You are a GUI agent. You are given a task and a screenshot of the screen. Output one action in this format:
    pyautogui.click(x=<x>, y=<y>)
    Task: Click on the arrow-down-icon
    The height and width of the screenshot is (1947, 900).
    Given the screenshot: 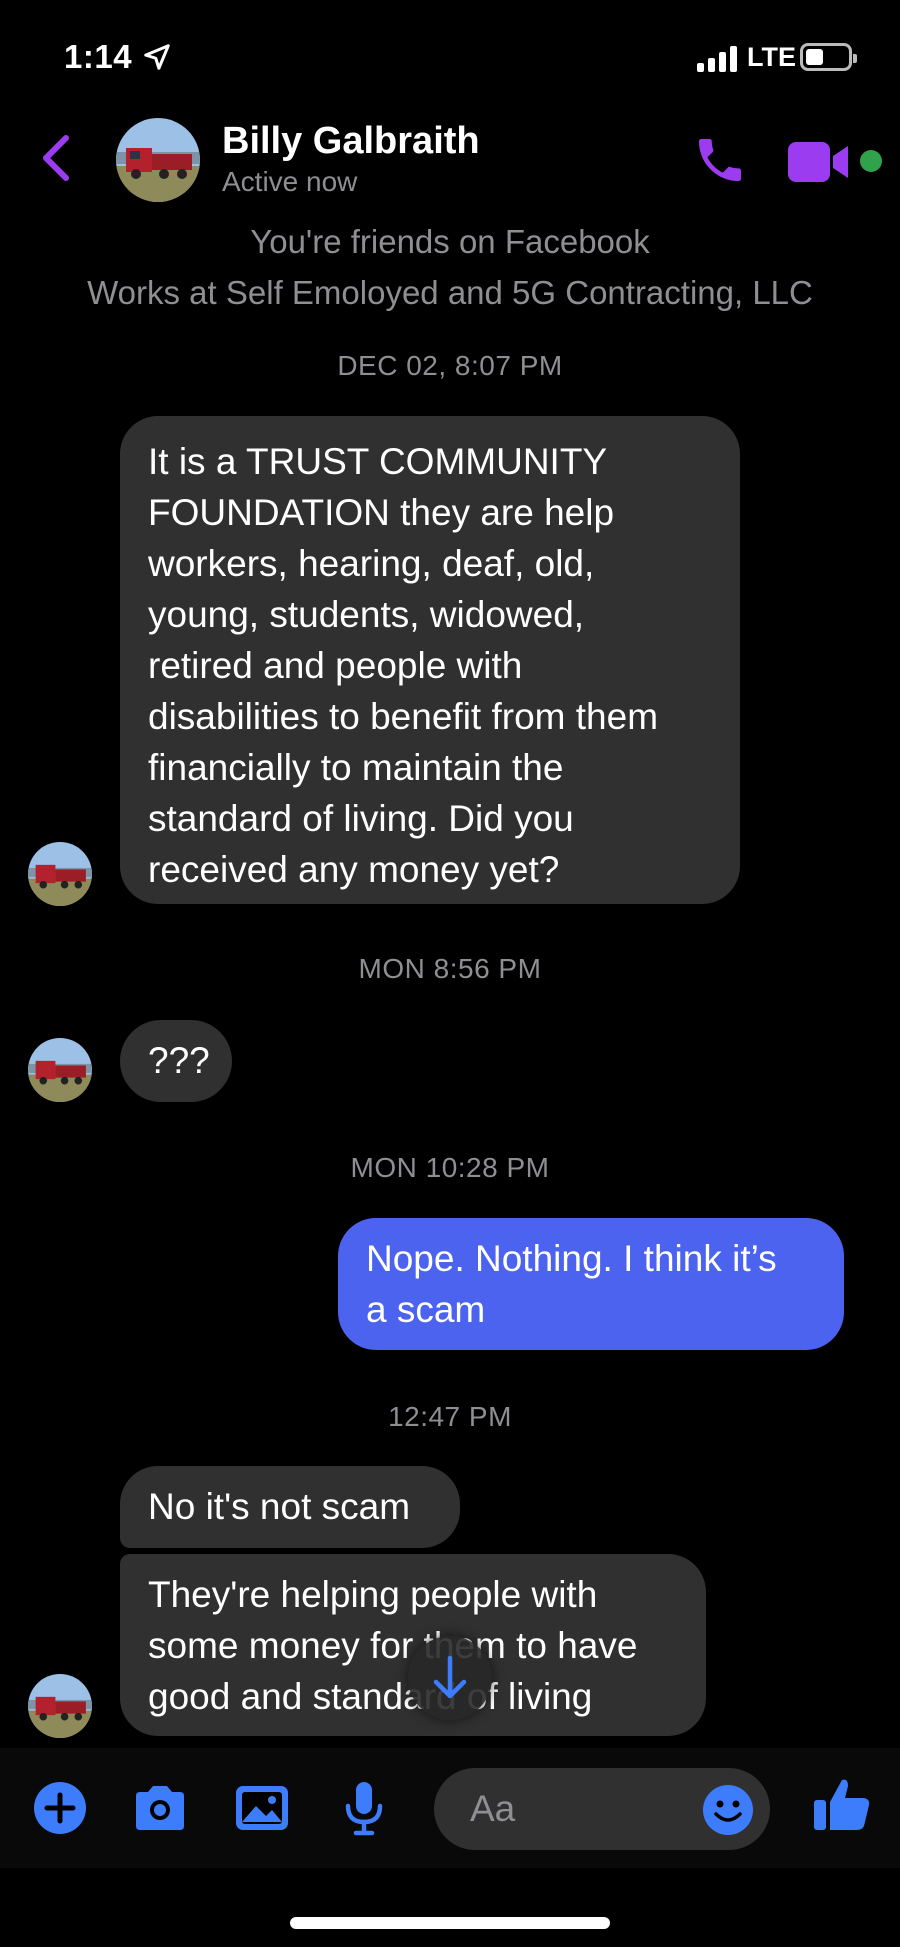 What is the action you would take?
    pyautogui.click(x=450, y=1677)
    